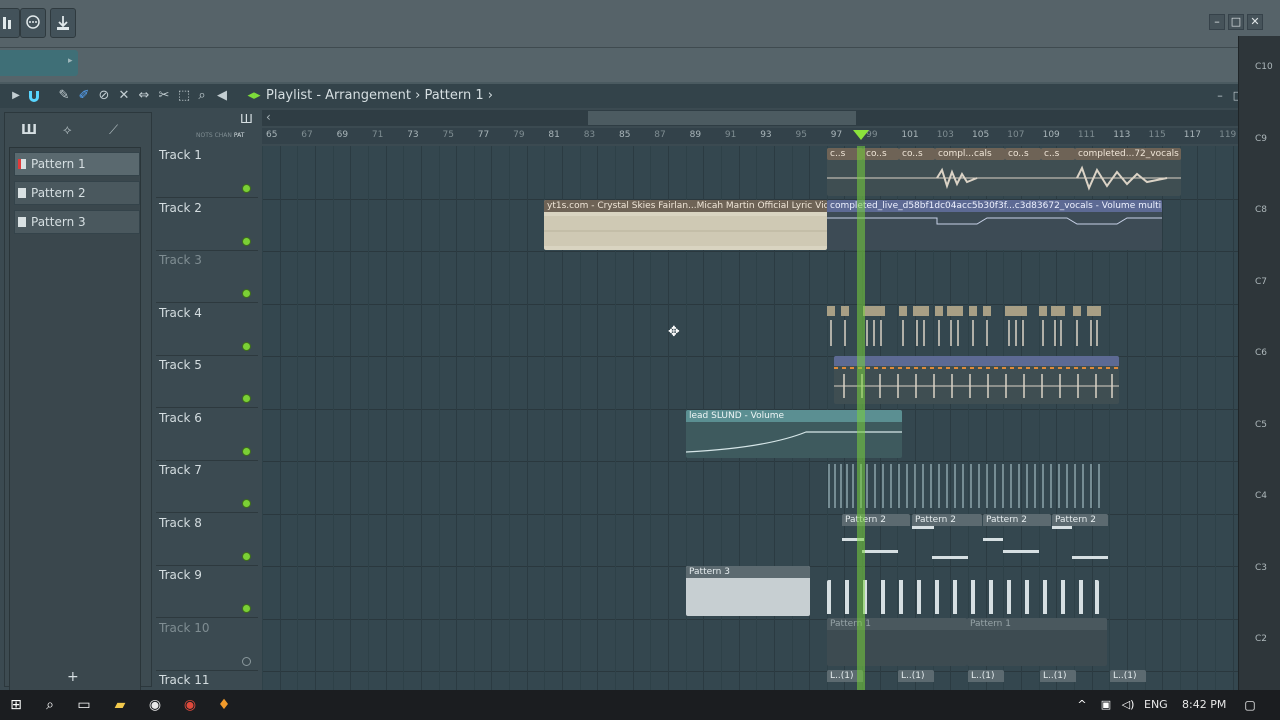 Image resolution: width=1280 pixels, height=720 pixels. What do you see at coordinates (202, 96) in the screenshot?
I see `zoom-tool-icon: ⌕` at bounding box center [202, 96].